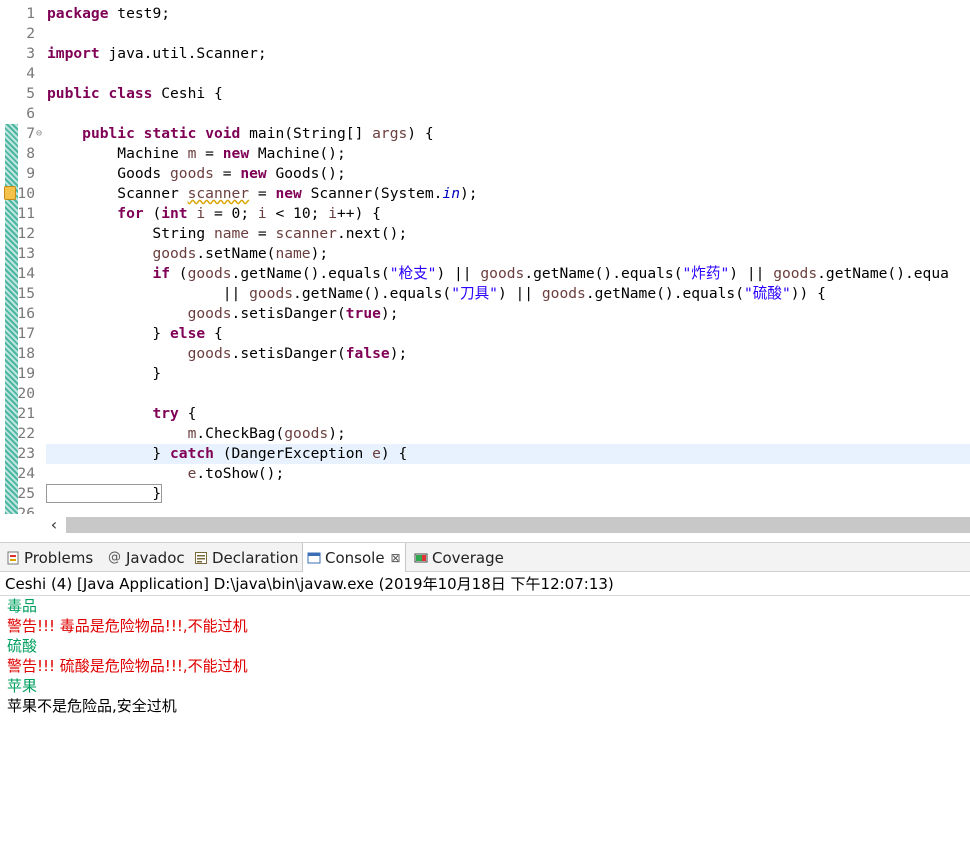 The image size is (970, 866). Describe the element at coordinates (518, 525) in the screenshot. I see `scrollbar-thumb` at that location.